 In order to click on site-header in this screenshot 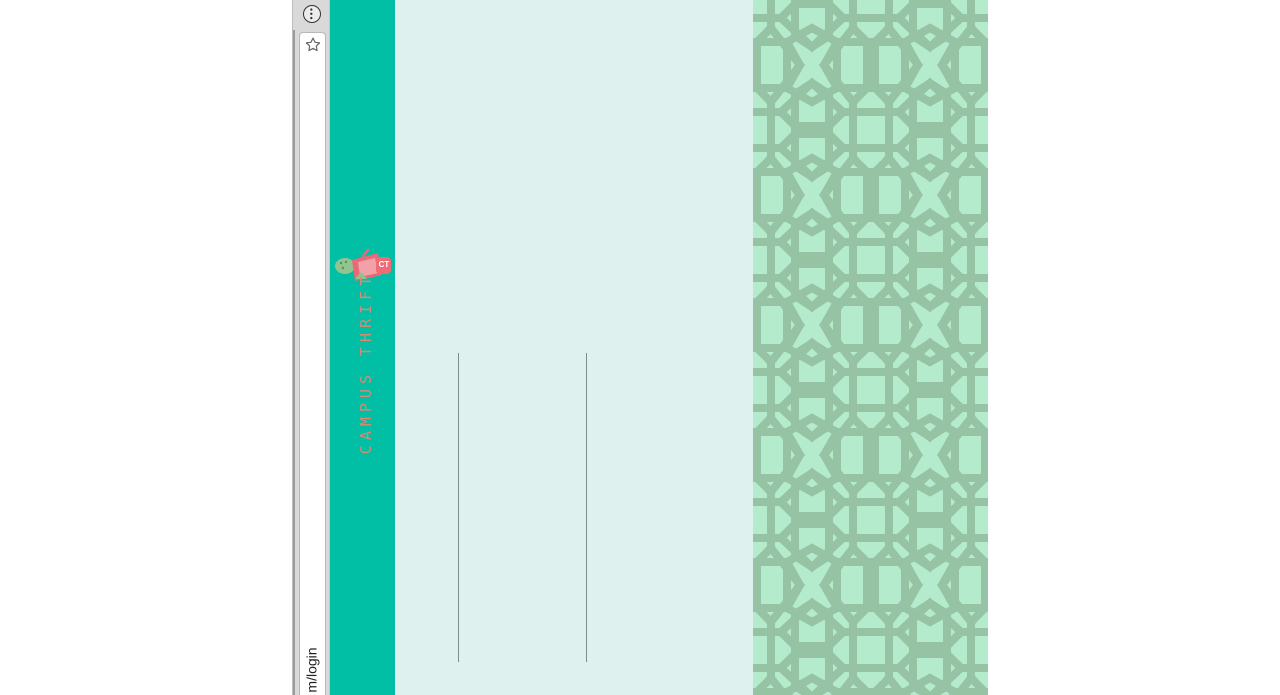, I will do `click(362, 347)`.